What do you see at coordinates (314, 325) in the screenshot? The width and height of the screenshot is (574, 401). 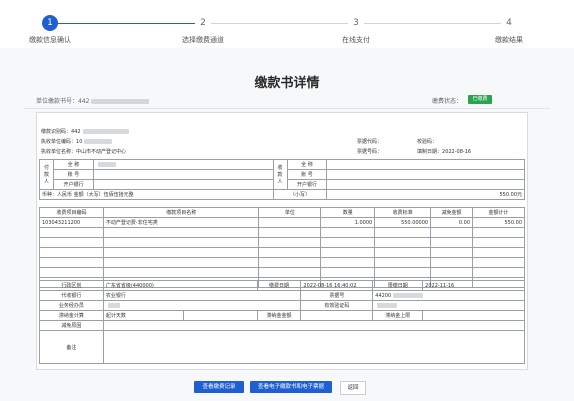 I see `reduce-reason-value` at bounding box center [314, 325].